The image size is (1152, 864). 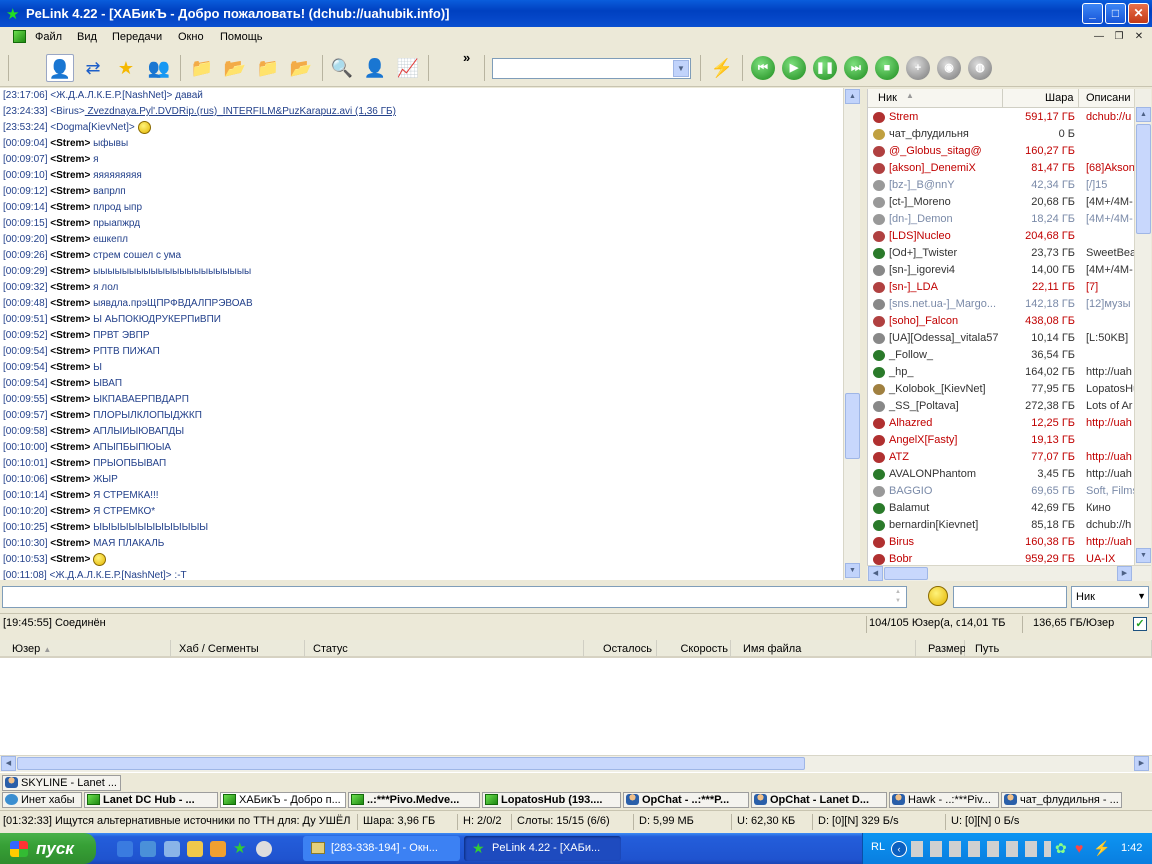 I want to click on reconnect-icon: ⇄, so click(x=93, y=68).